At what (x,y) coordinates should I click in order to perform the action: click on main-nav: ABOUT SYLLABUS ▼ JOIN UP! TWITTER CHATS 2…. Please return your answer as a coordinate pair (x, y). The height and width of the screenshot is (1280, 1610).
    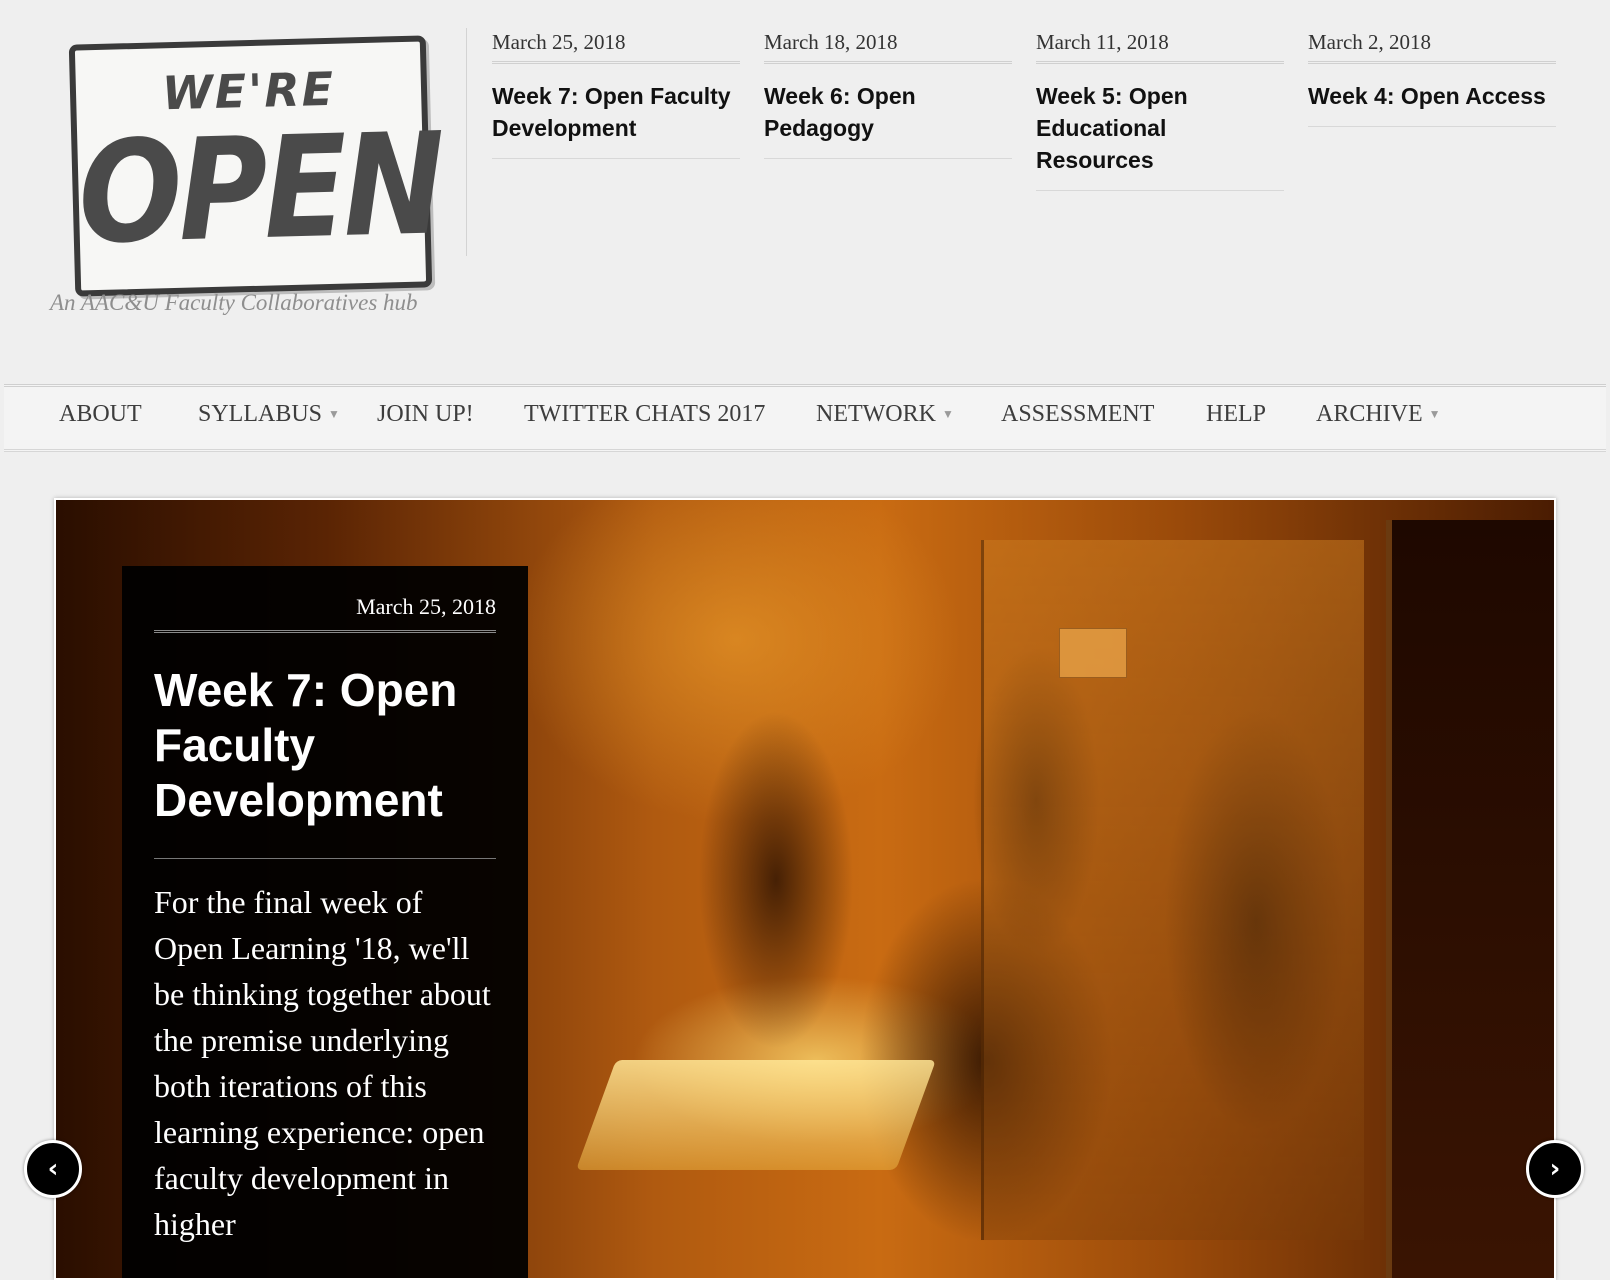
    Looking at the image, I should click on (805, 418).